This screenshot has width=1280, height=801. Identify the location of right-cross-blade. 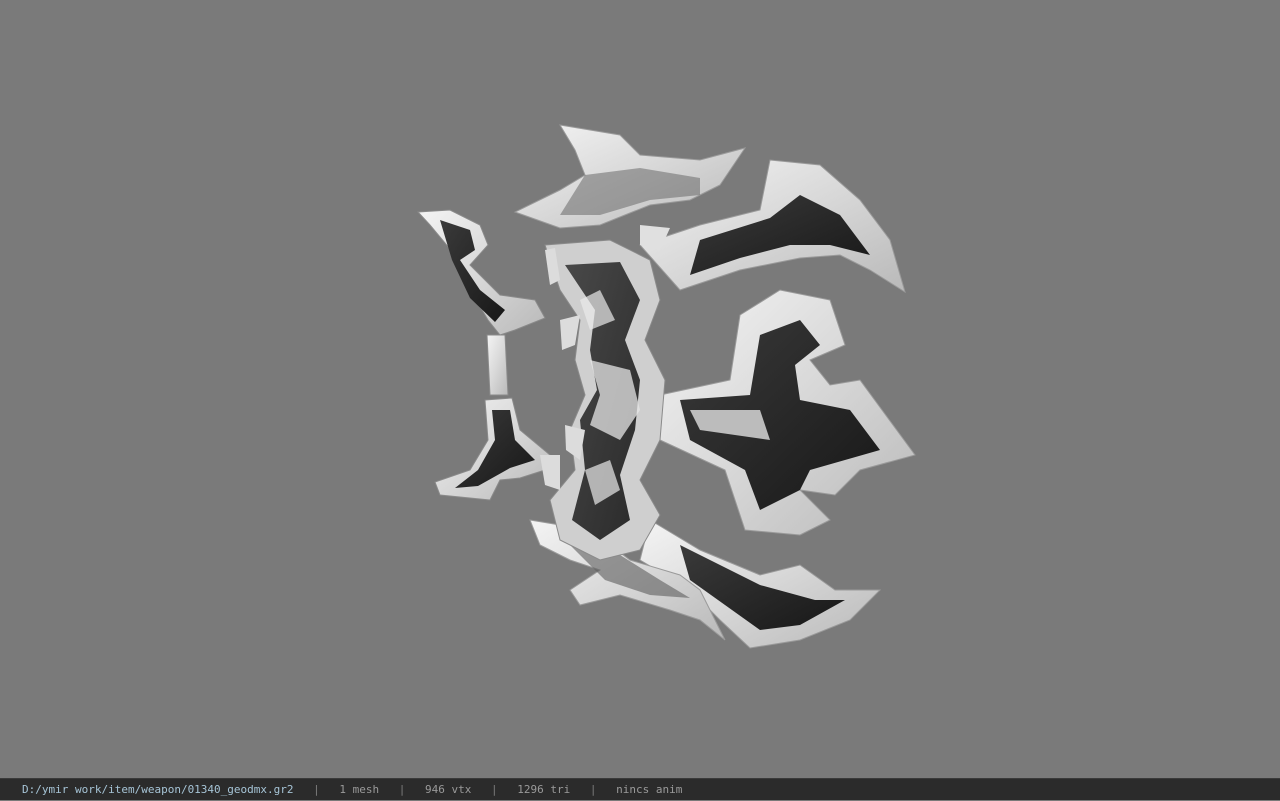
(787, 412).